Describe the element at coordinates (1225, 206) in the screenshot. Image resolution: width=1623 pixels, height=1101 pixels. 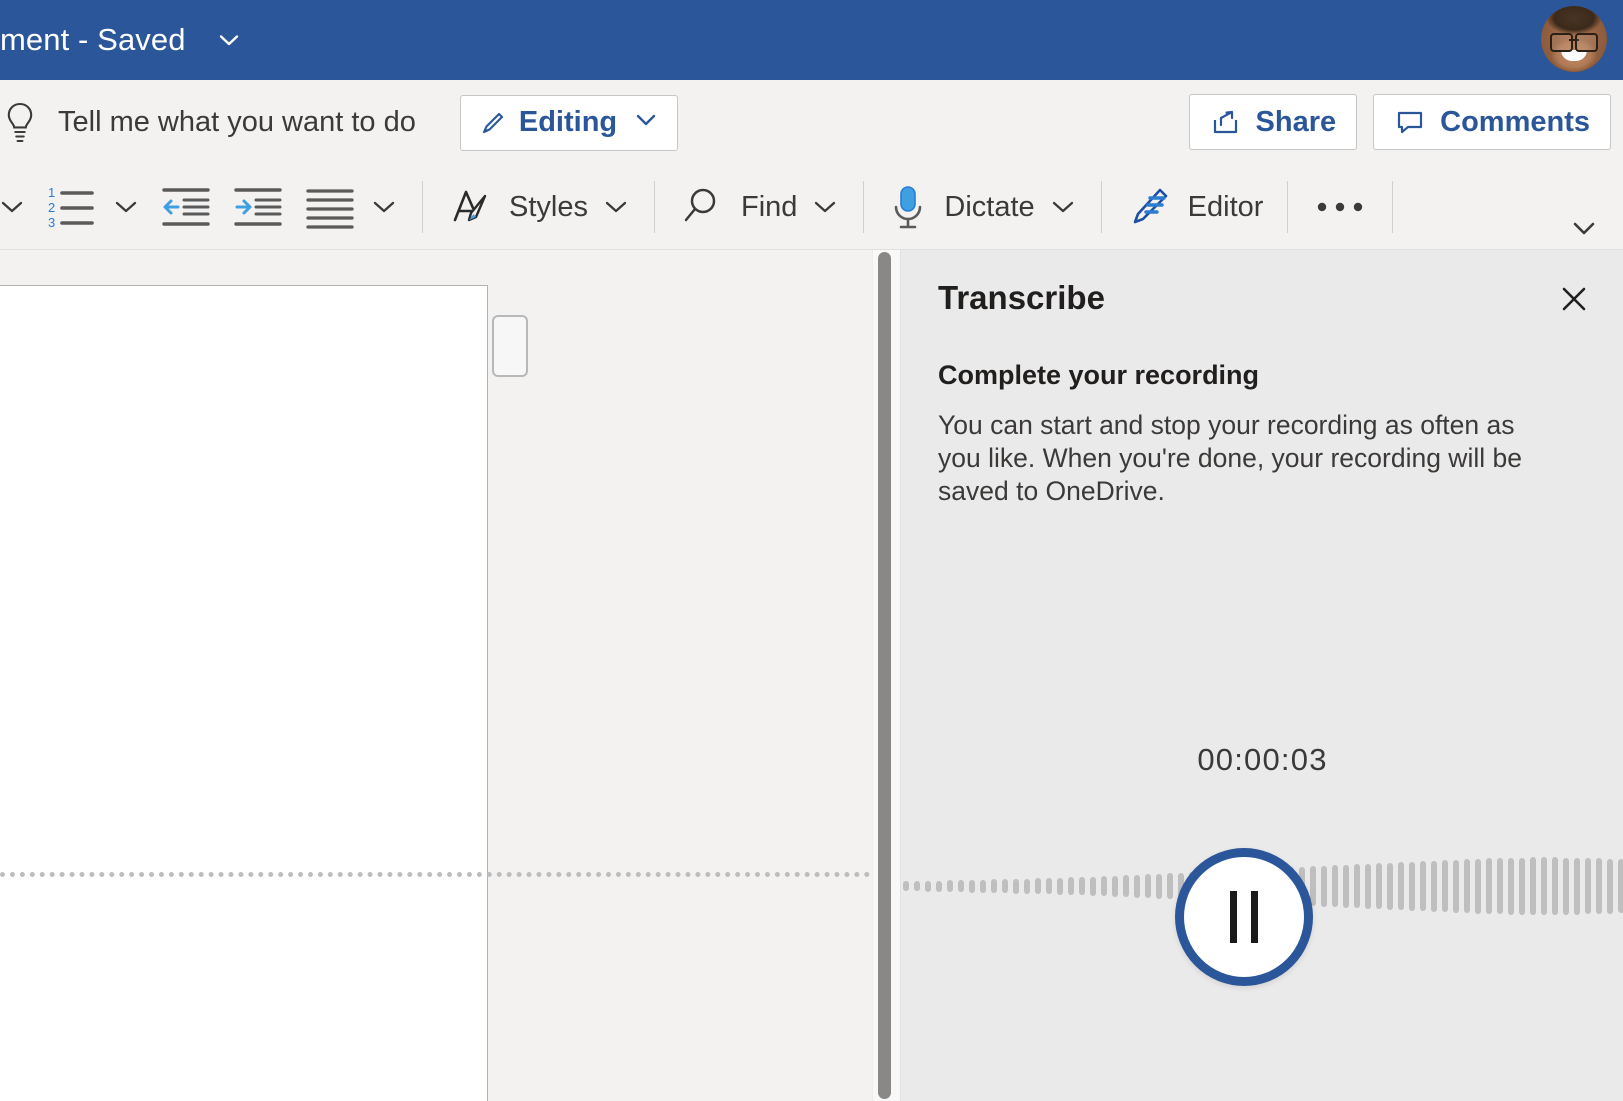
I see `editor-label: Editor` at that location.